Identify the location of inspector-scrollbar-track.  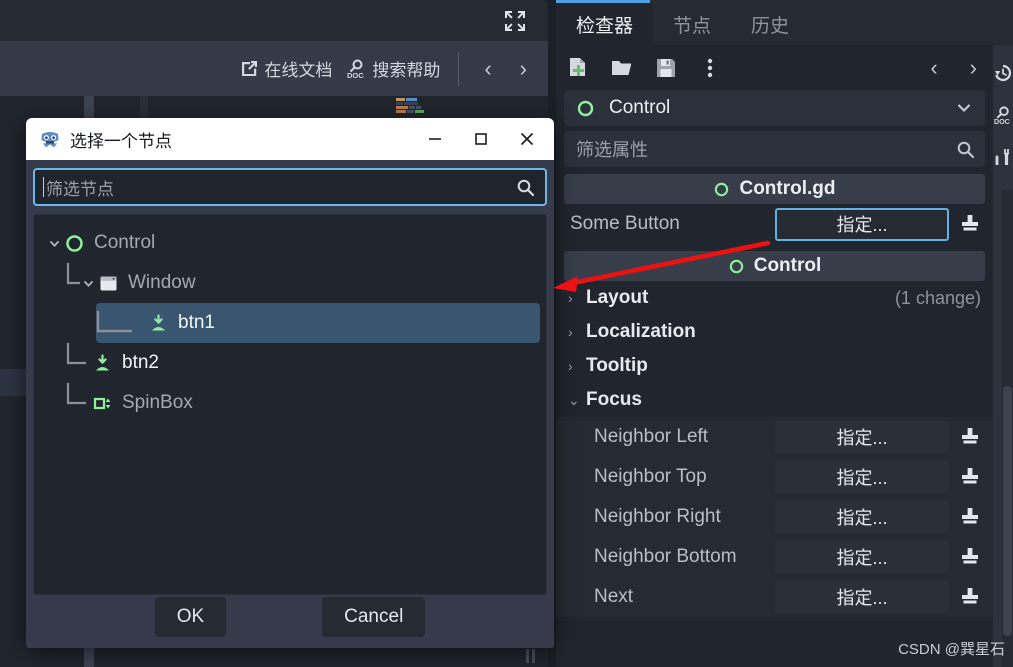
(1007, 428).